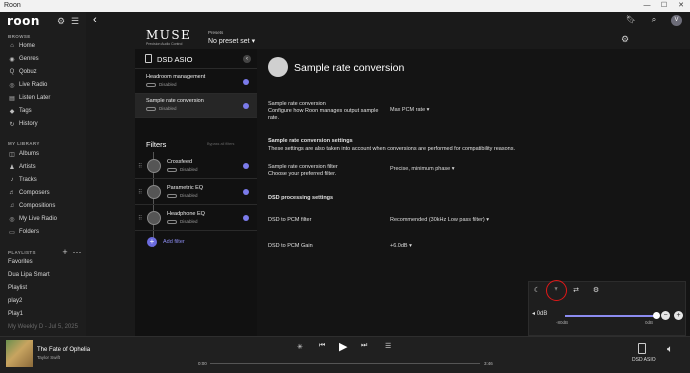 This screenshot has width=690, height=373. What do you see at coordinates (166, 242) in the screenshot?
I see `add-filter-button: + Add filter` at bounding box center [166, 242].